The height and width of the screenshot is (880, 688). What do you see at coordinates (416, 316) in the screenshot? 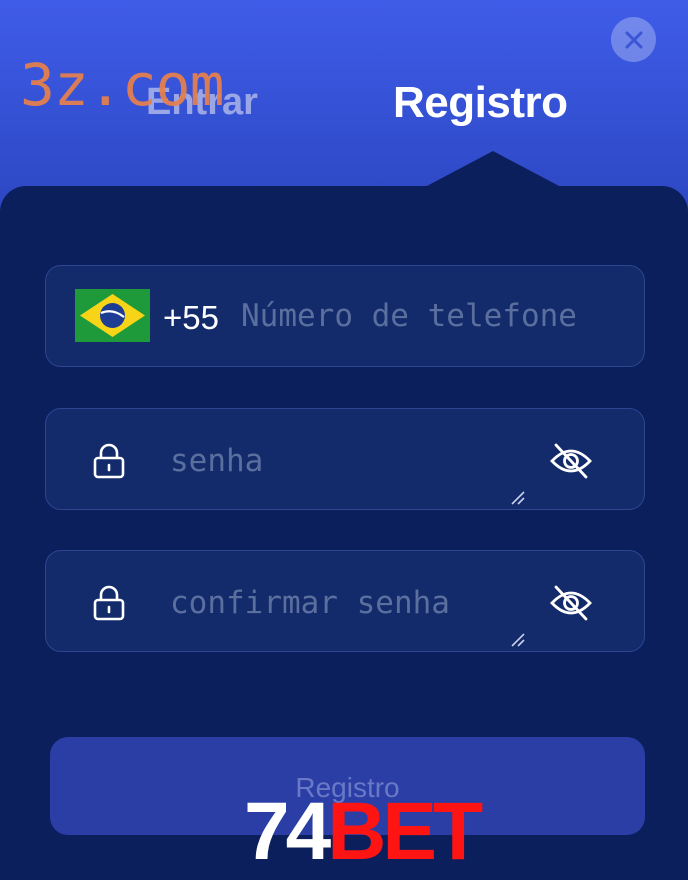
I see `phone-input` at bounding box center [416, 316].